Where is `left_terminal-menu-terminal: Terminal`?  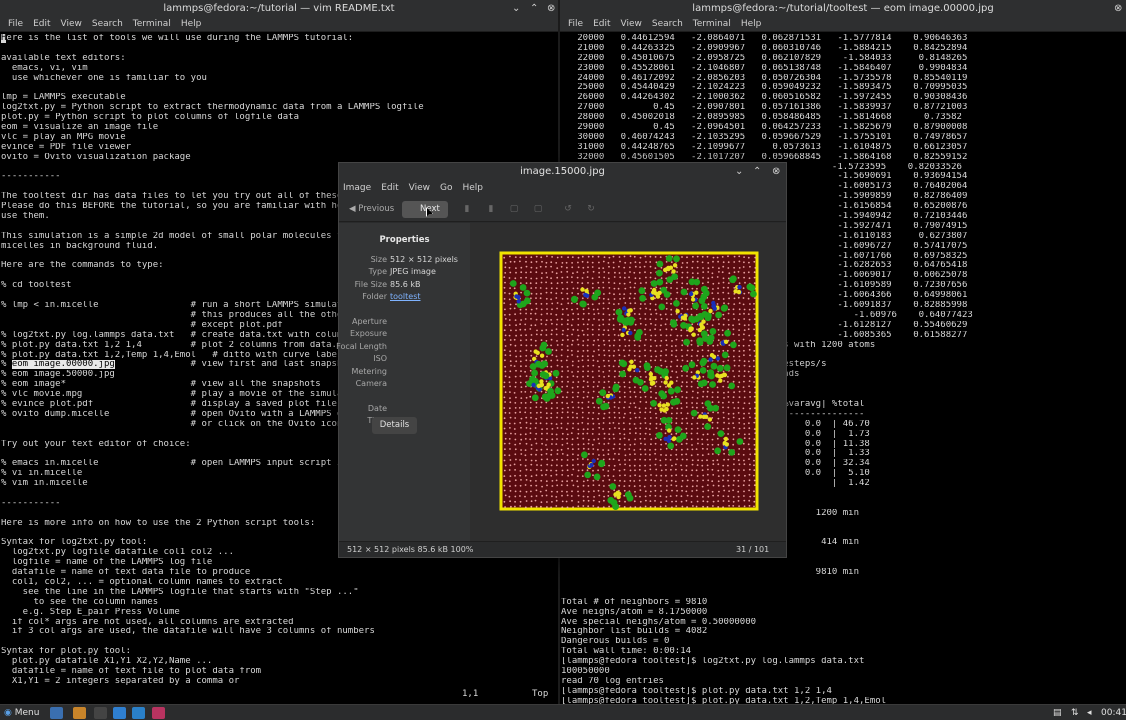
left_terminal-menu-terminal: Terminal is located at coordinates (152, 24).